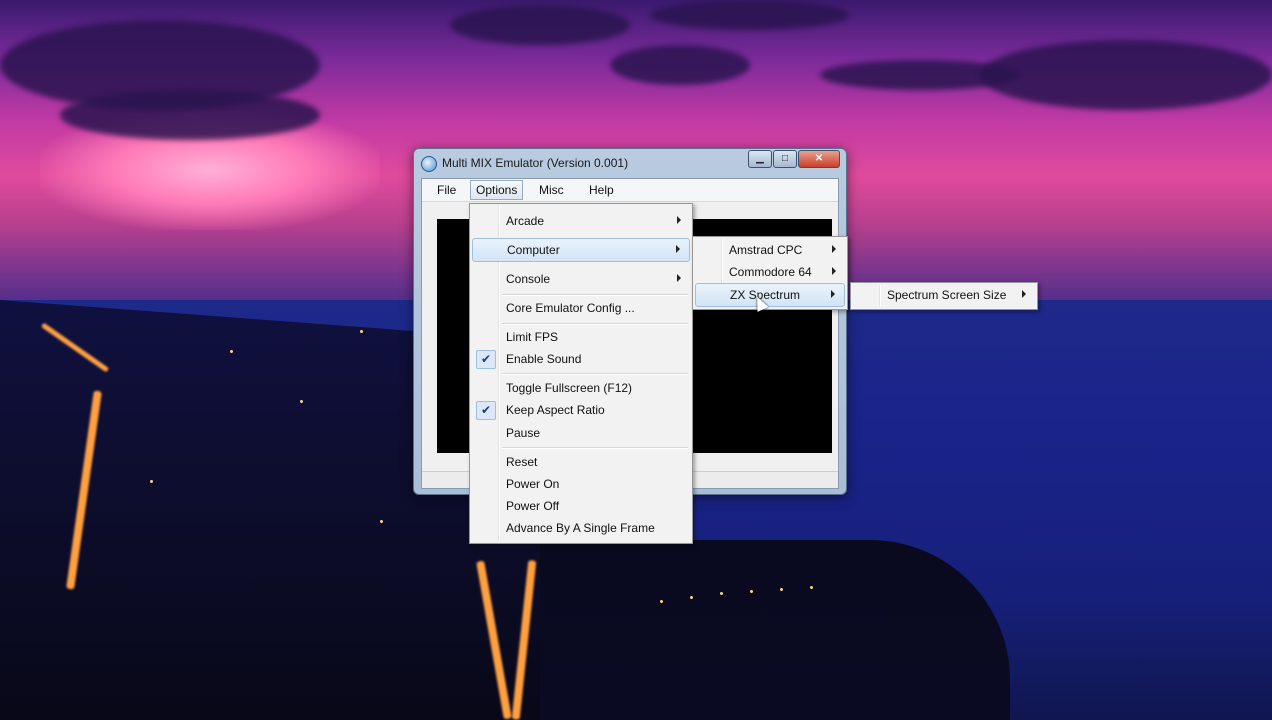 This screenshot has width=1272, height=720. I want to click on menu-item-amstrad-cpc: Amstrad CPC, so click(770, 250).